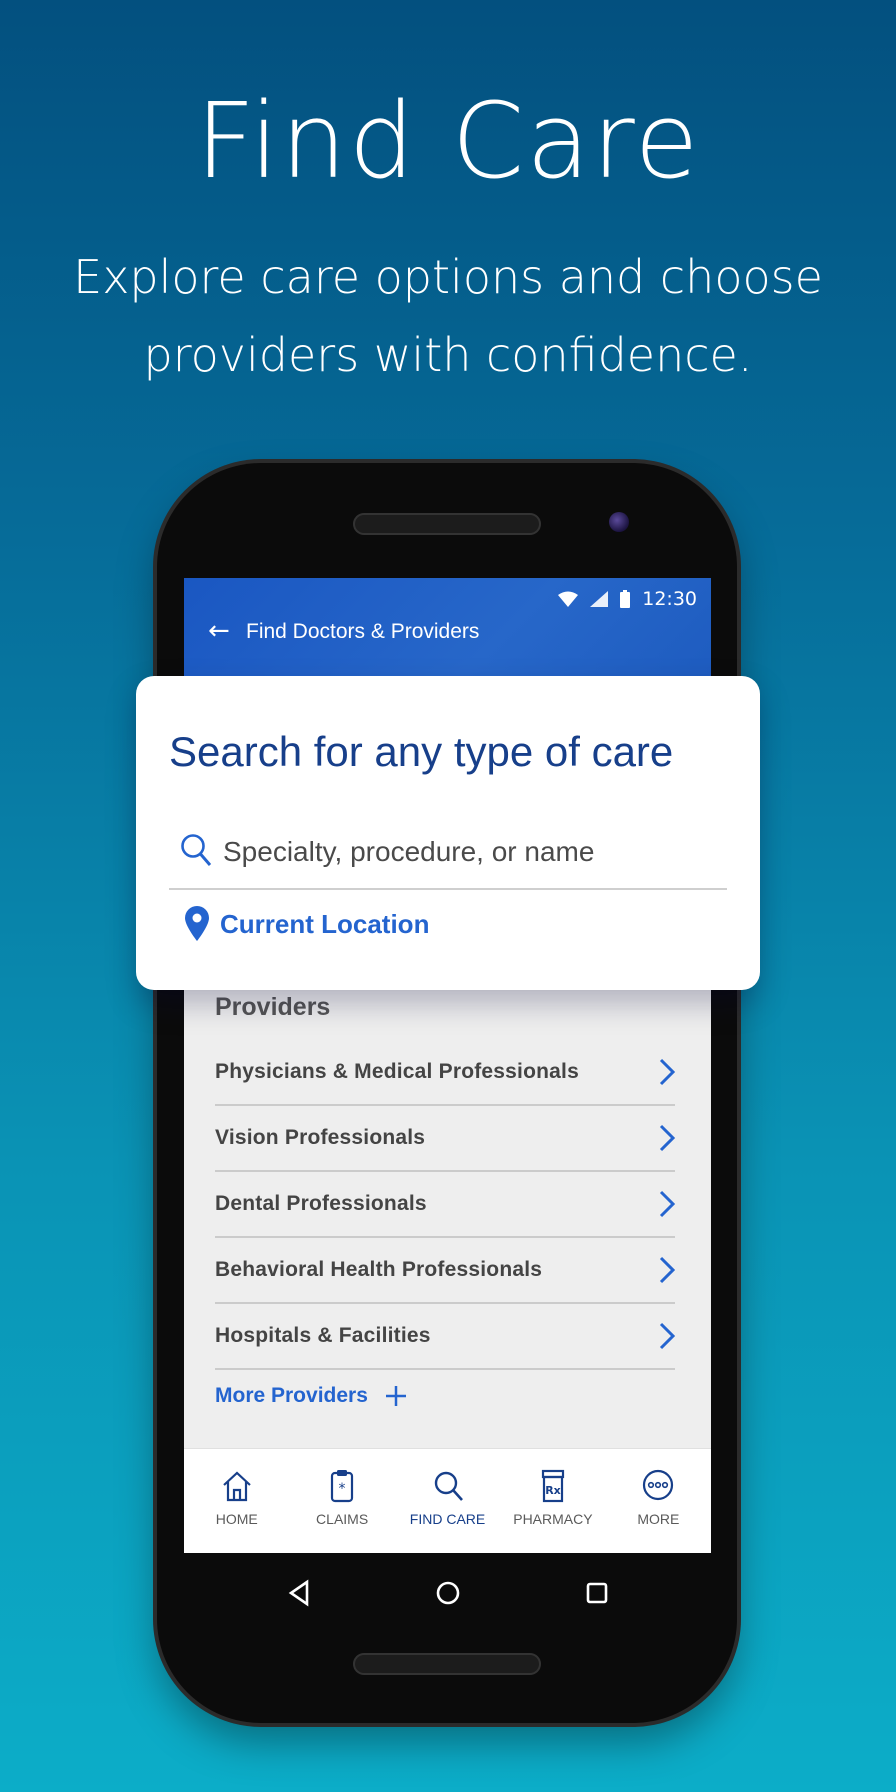 The height and width of the screenshot is (1792, 896). What do you see at coordinates (273, 1007) in the screenshot?
I see `providers-heading: Providers` at bounding box center [273, 1007].